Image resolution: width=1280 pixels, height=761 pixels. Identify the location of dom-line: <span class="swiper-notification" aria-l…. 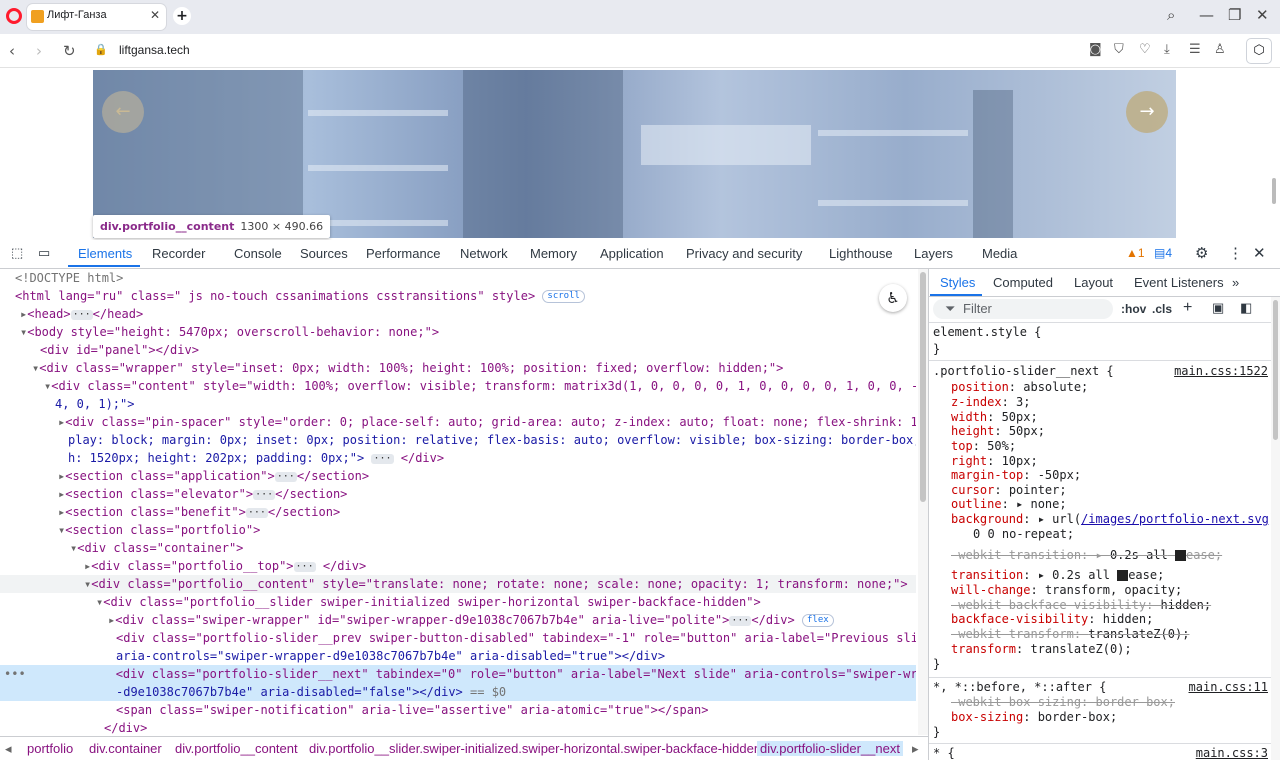
(458, 710).